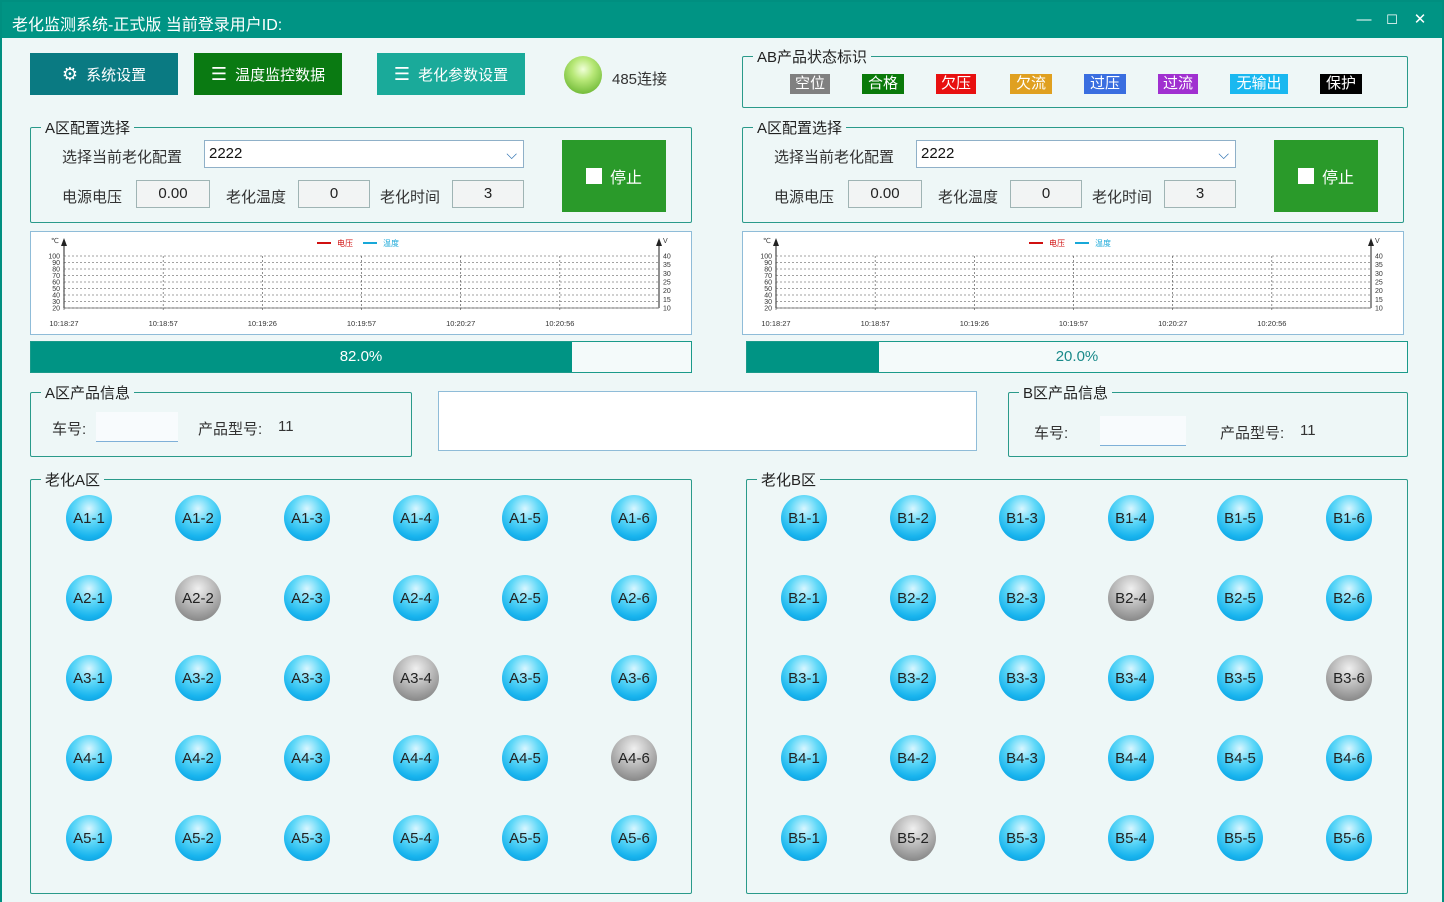  What do you see at coordinates (198, 758) in the screenshot?
I see `slot-a4-2: A4-2` at bounding box center [198, 758].